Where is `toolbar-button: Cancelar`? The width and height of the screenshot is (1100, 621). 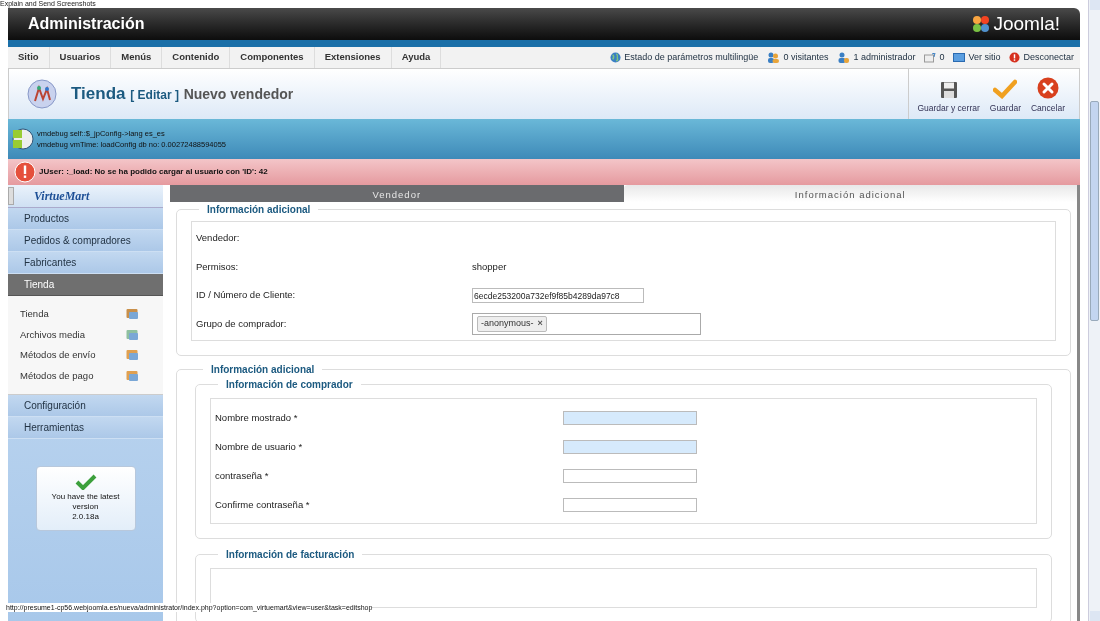
toolbar-button: Cancelar is located at coordinates (1047, 94).